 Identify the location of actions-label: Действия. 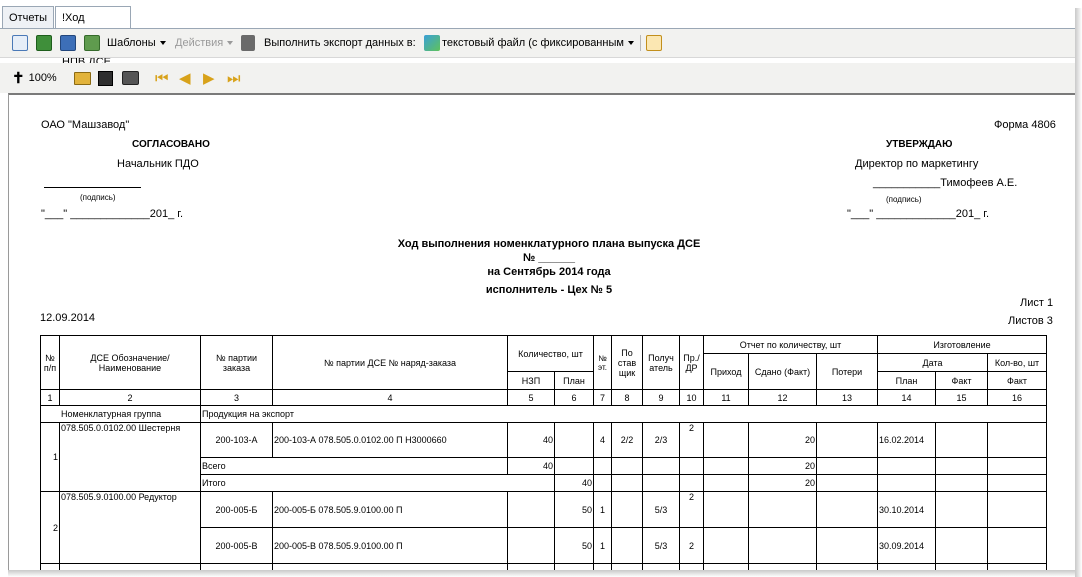
(199, 43).